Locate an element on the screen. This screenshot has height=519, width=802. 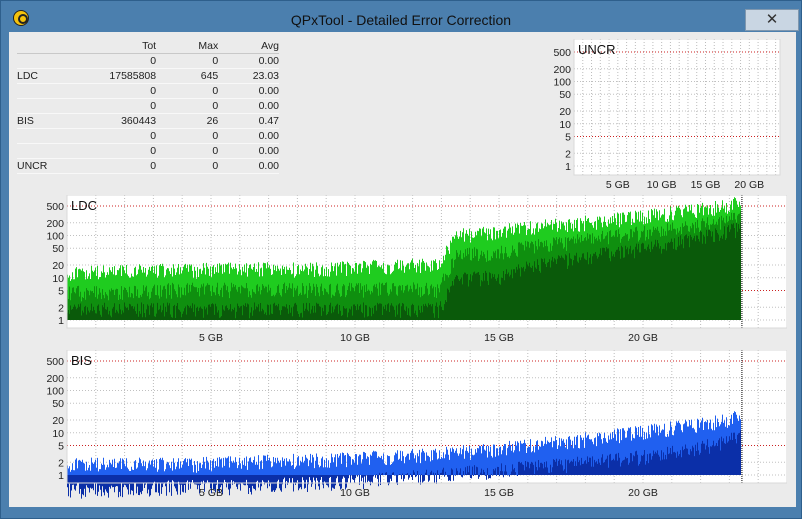
close-button: ✕ is located at coordinates (772, 20).